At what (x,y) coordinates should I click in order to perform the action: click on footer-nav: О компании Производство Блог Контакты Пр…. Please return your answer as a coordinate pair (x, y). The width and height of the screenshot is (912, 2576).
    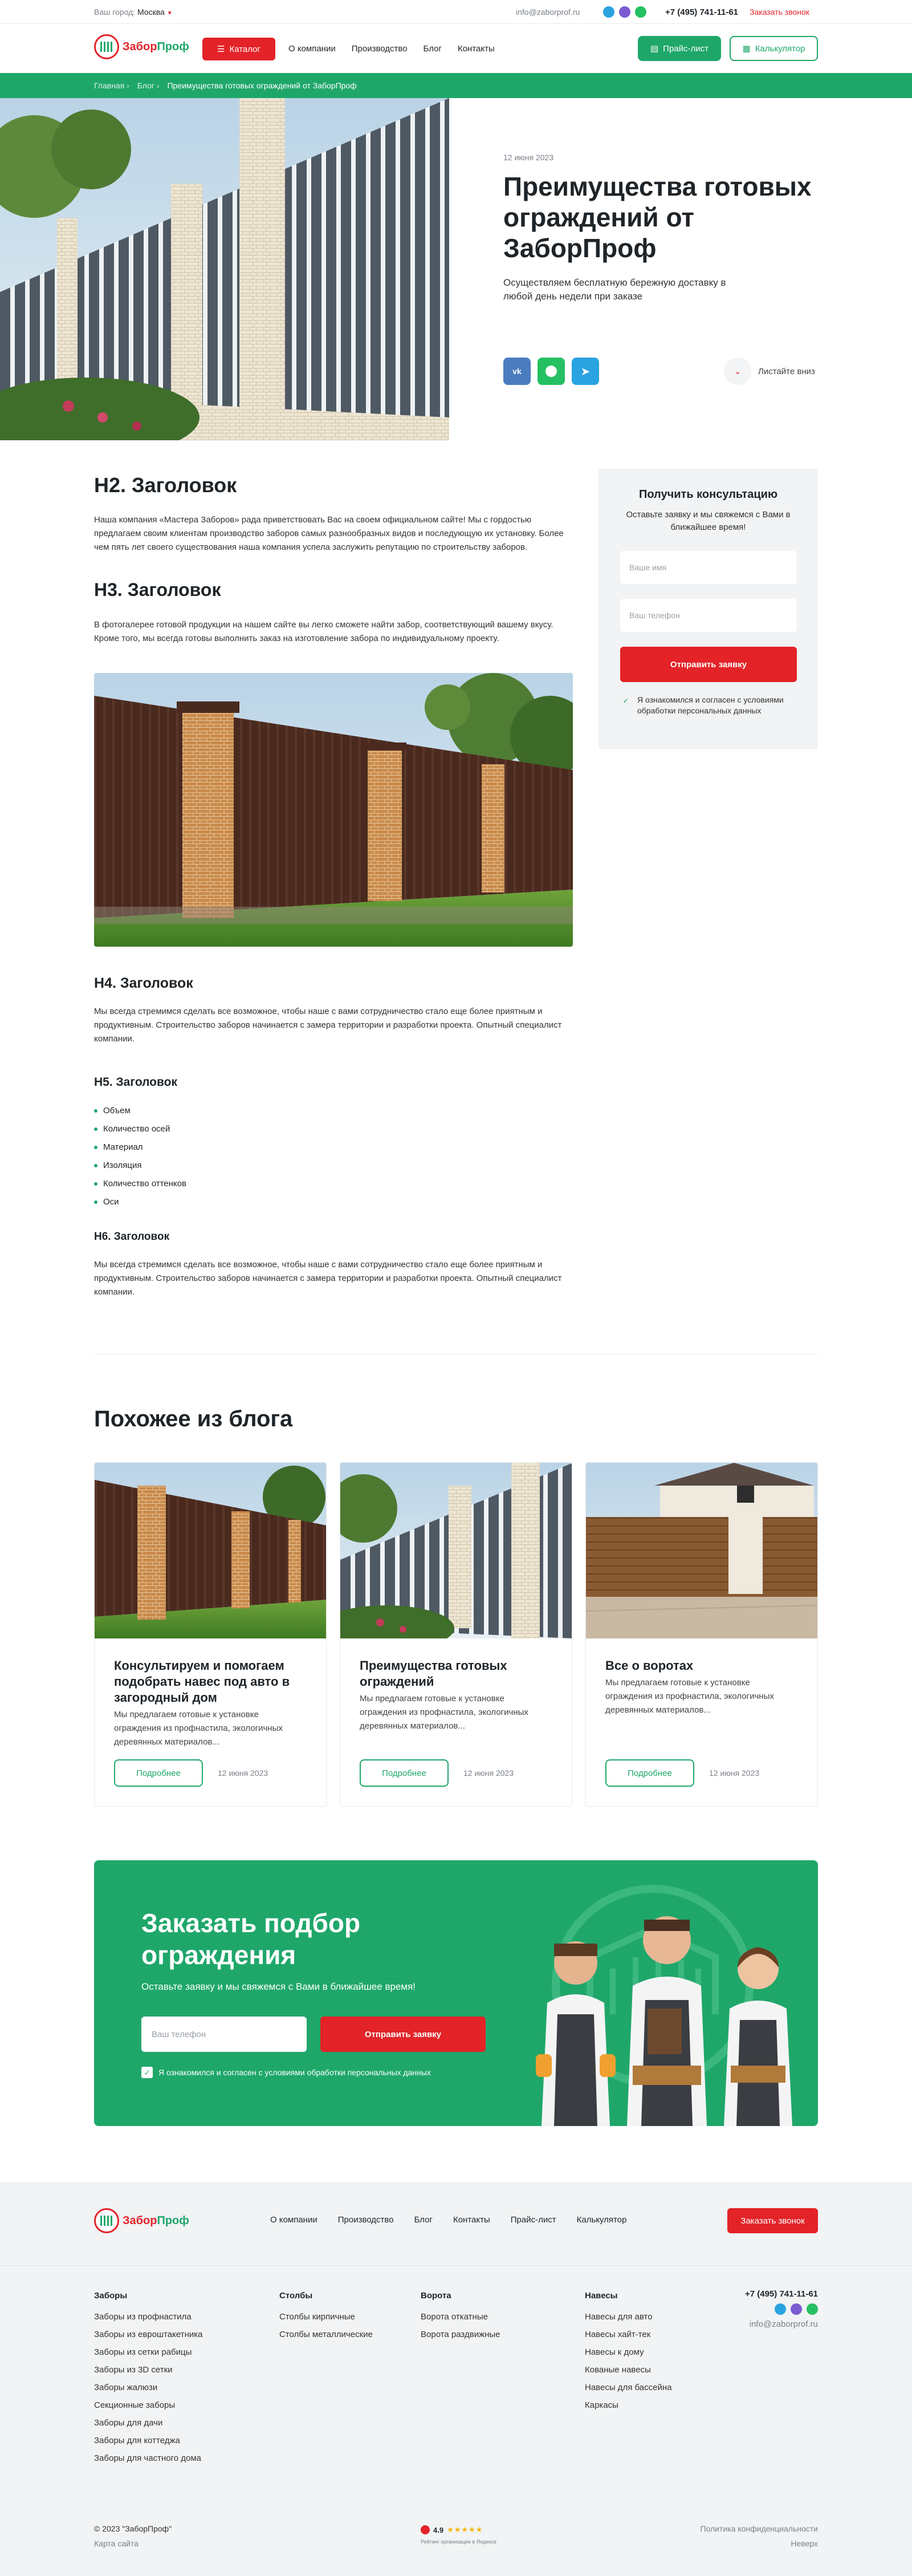
    Looking at the image, I should click on (448, 2220).